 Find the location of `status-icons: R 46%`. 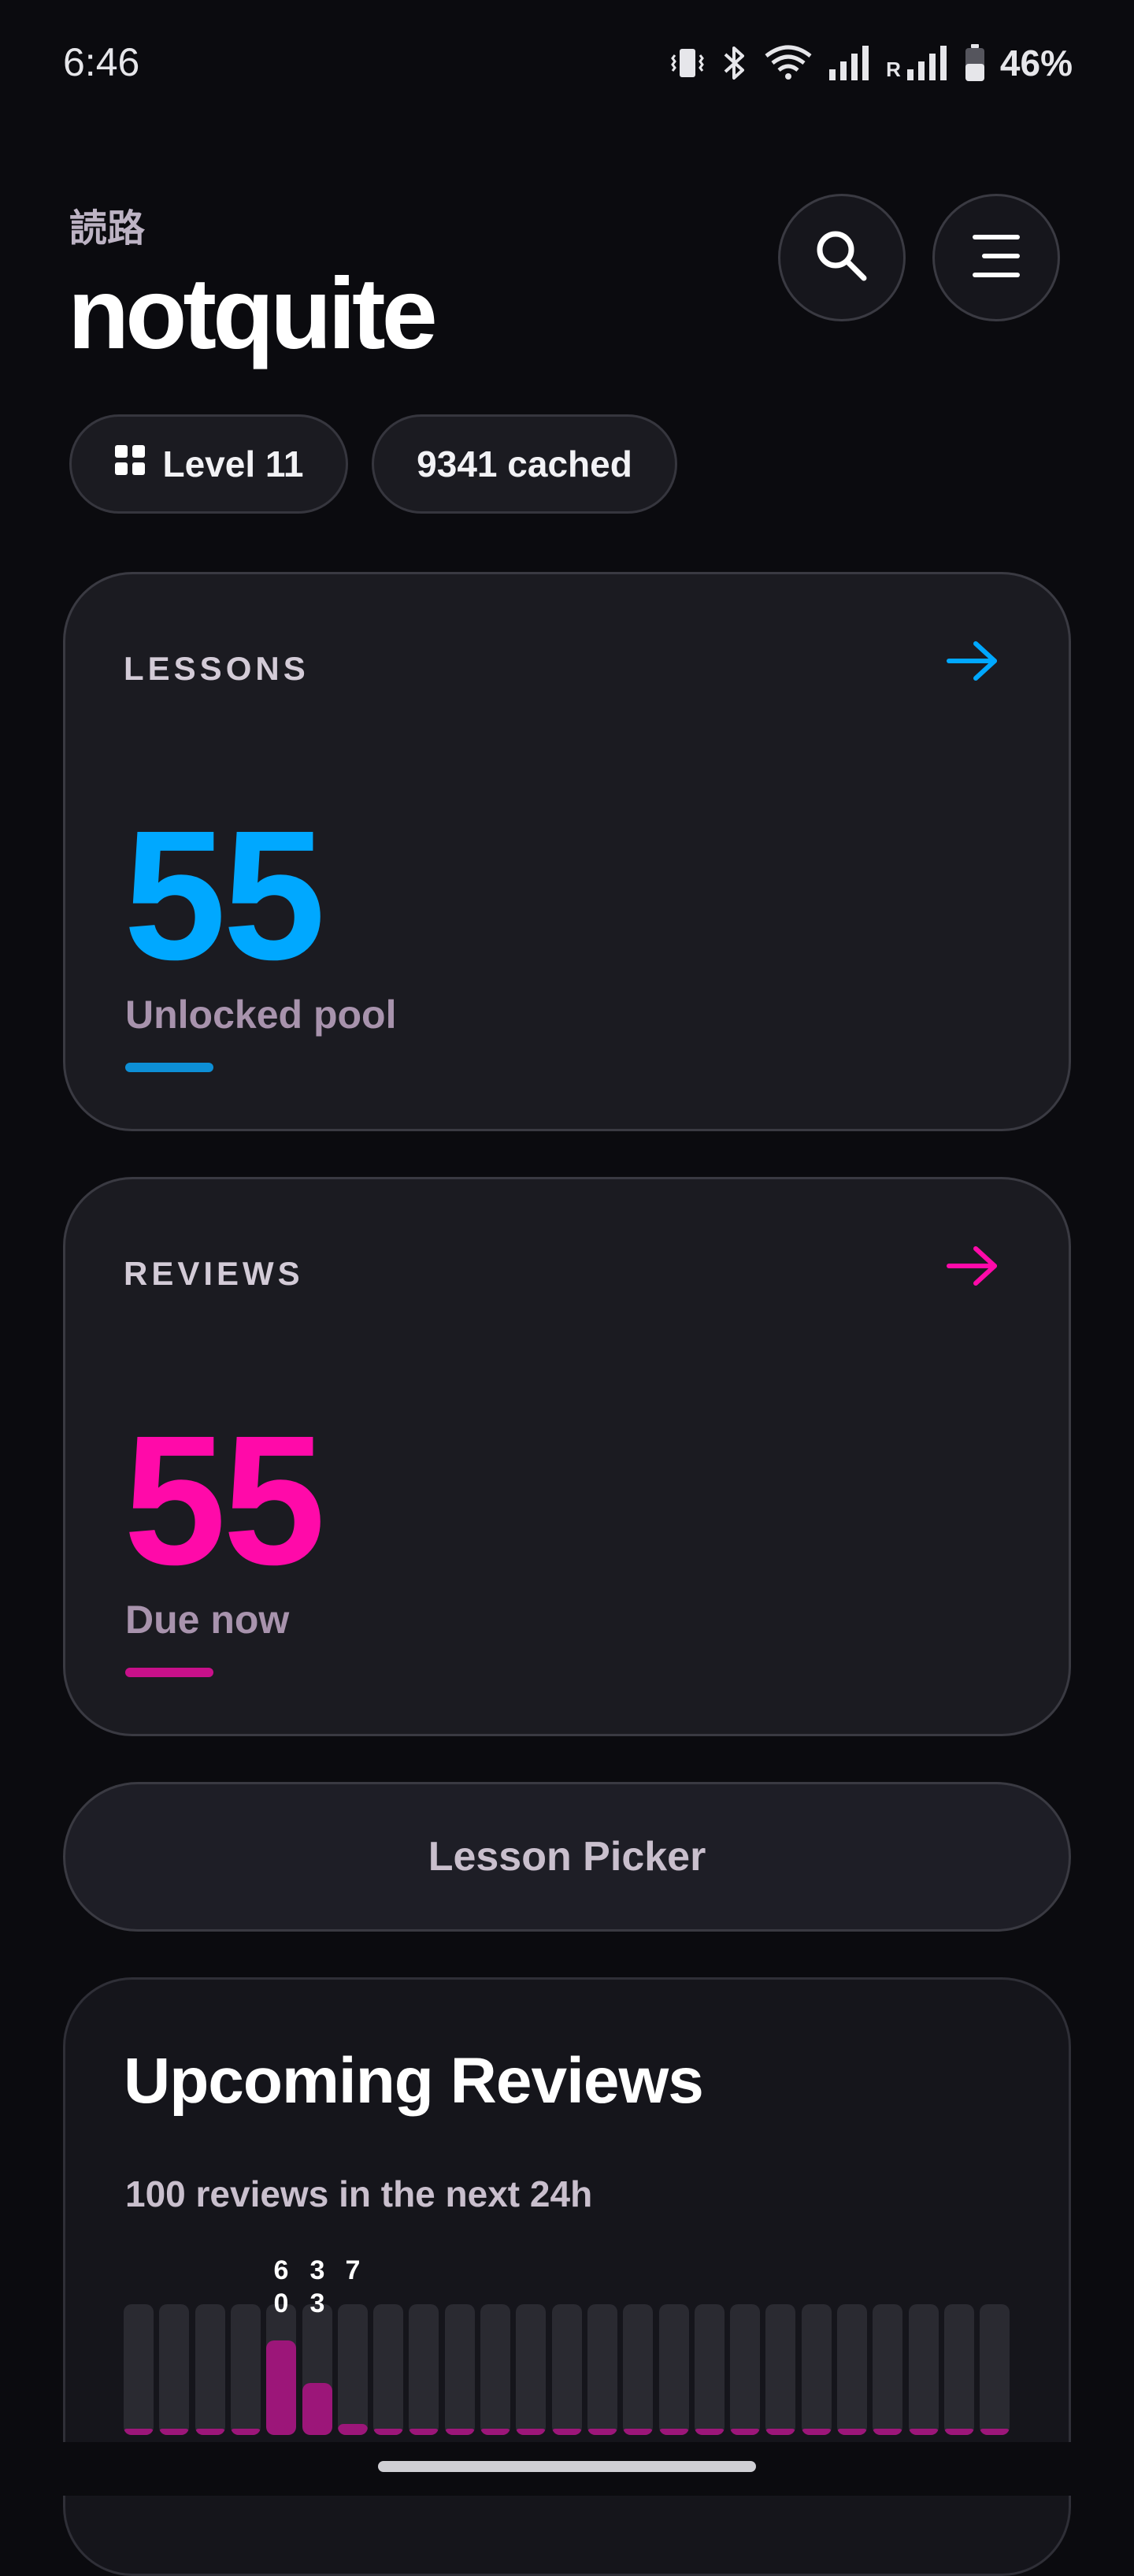

status-icons: R 46% is located at coordinates (871, 63).